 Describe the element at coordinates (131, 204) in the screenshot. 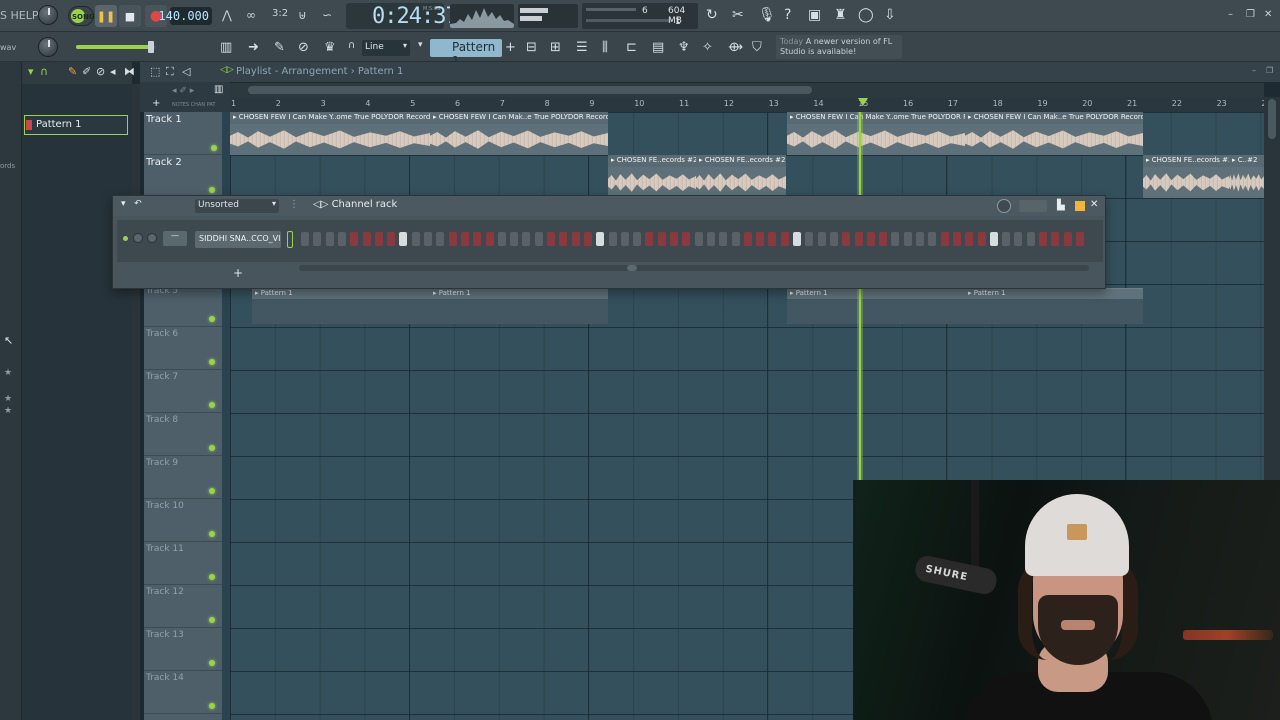

I see `rack-menu-icon: ▾ ↶` at that location.